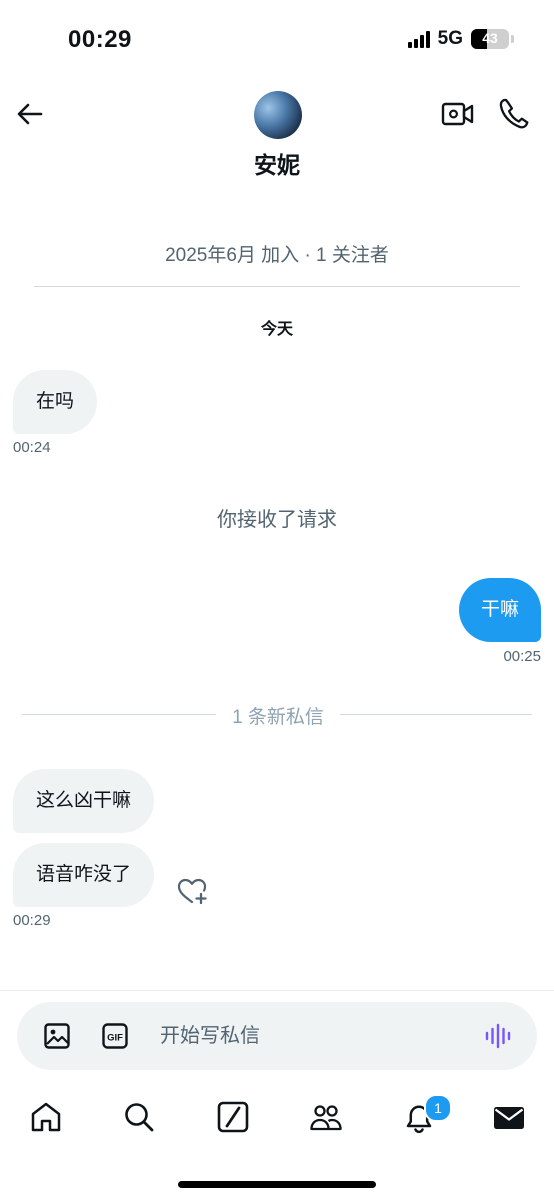 Image resolution: width=554 pixels, height=1200 pixels. Describe the element at coordinates (277, 163) in the screenshot. I see `contact-name: 安妮` at that location.